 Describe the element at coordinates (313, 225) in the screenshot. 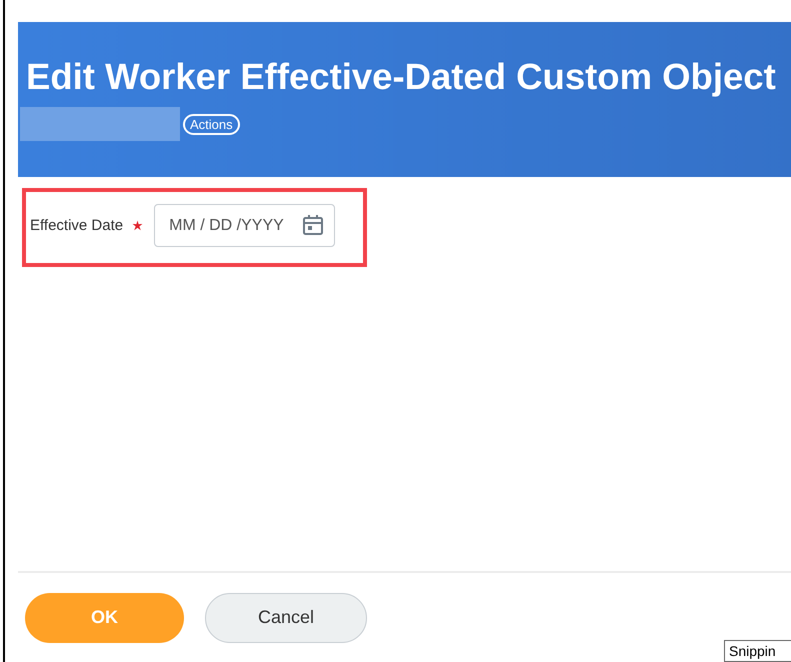

I see `calendar-icon` at that location.